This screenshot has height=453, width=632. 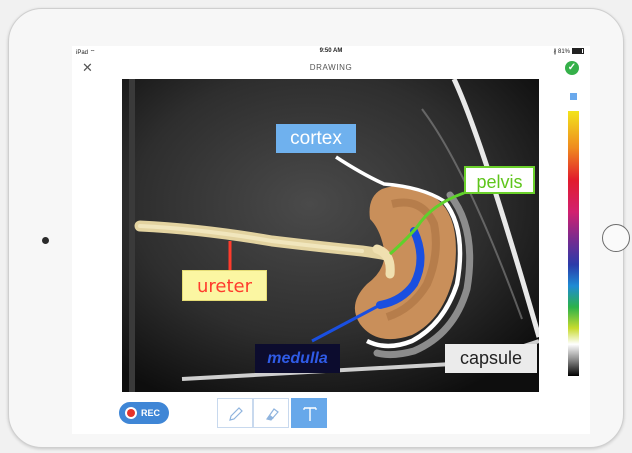 I want to click on eraser-icon, so click(x=272, y=414).